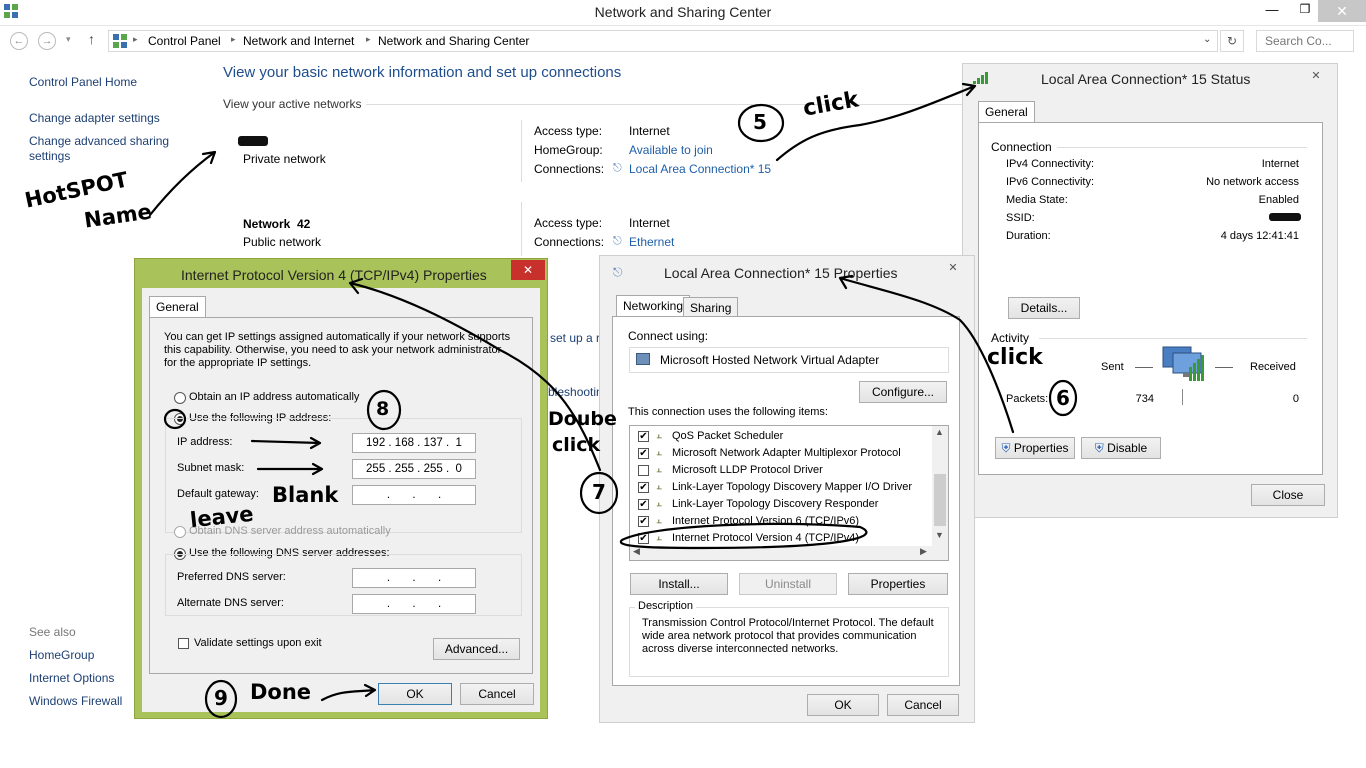  I want to click on properties-cancel-button: Cancel, so click(923, 705).